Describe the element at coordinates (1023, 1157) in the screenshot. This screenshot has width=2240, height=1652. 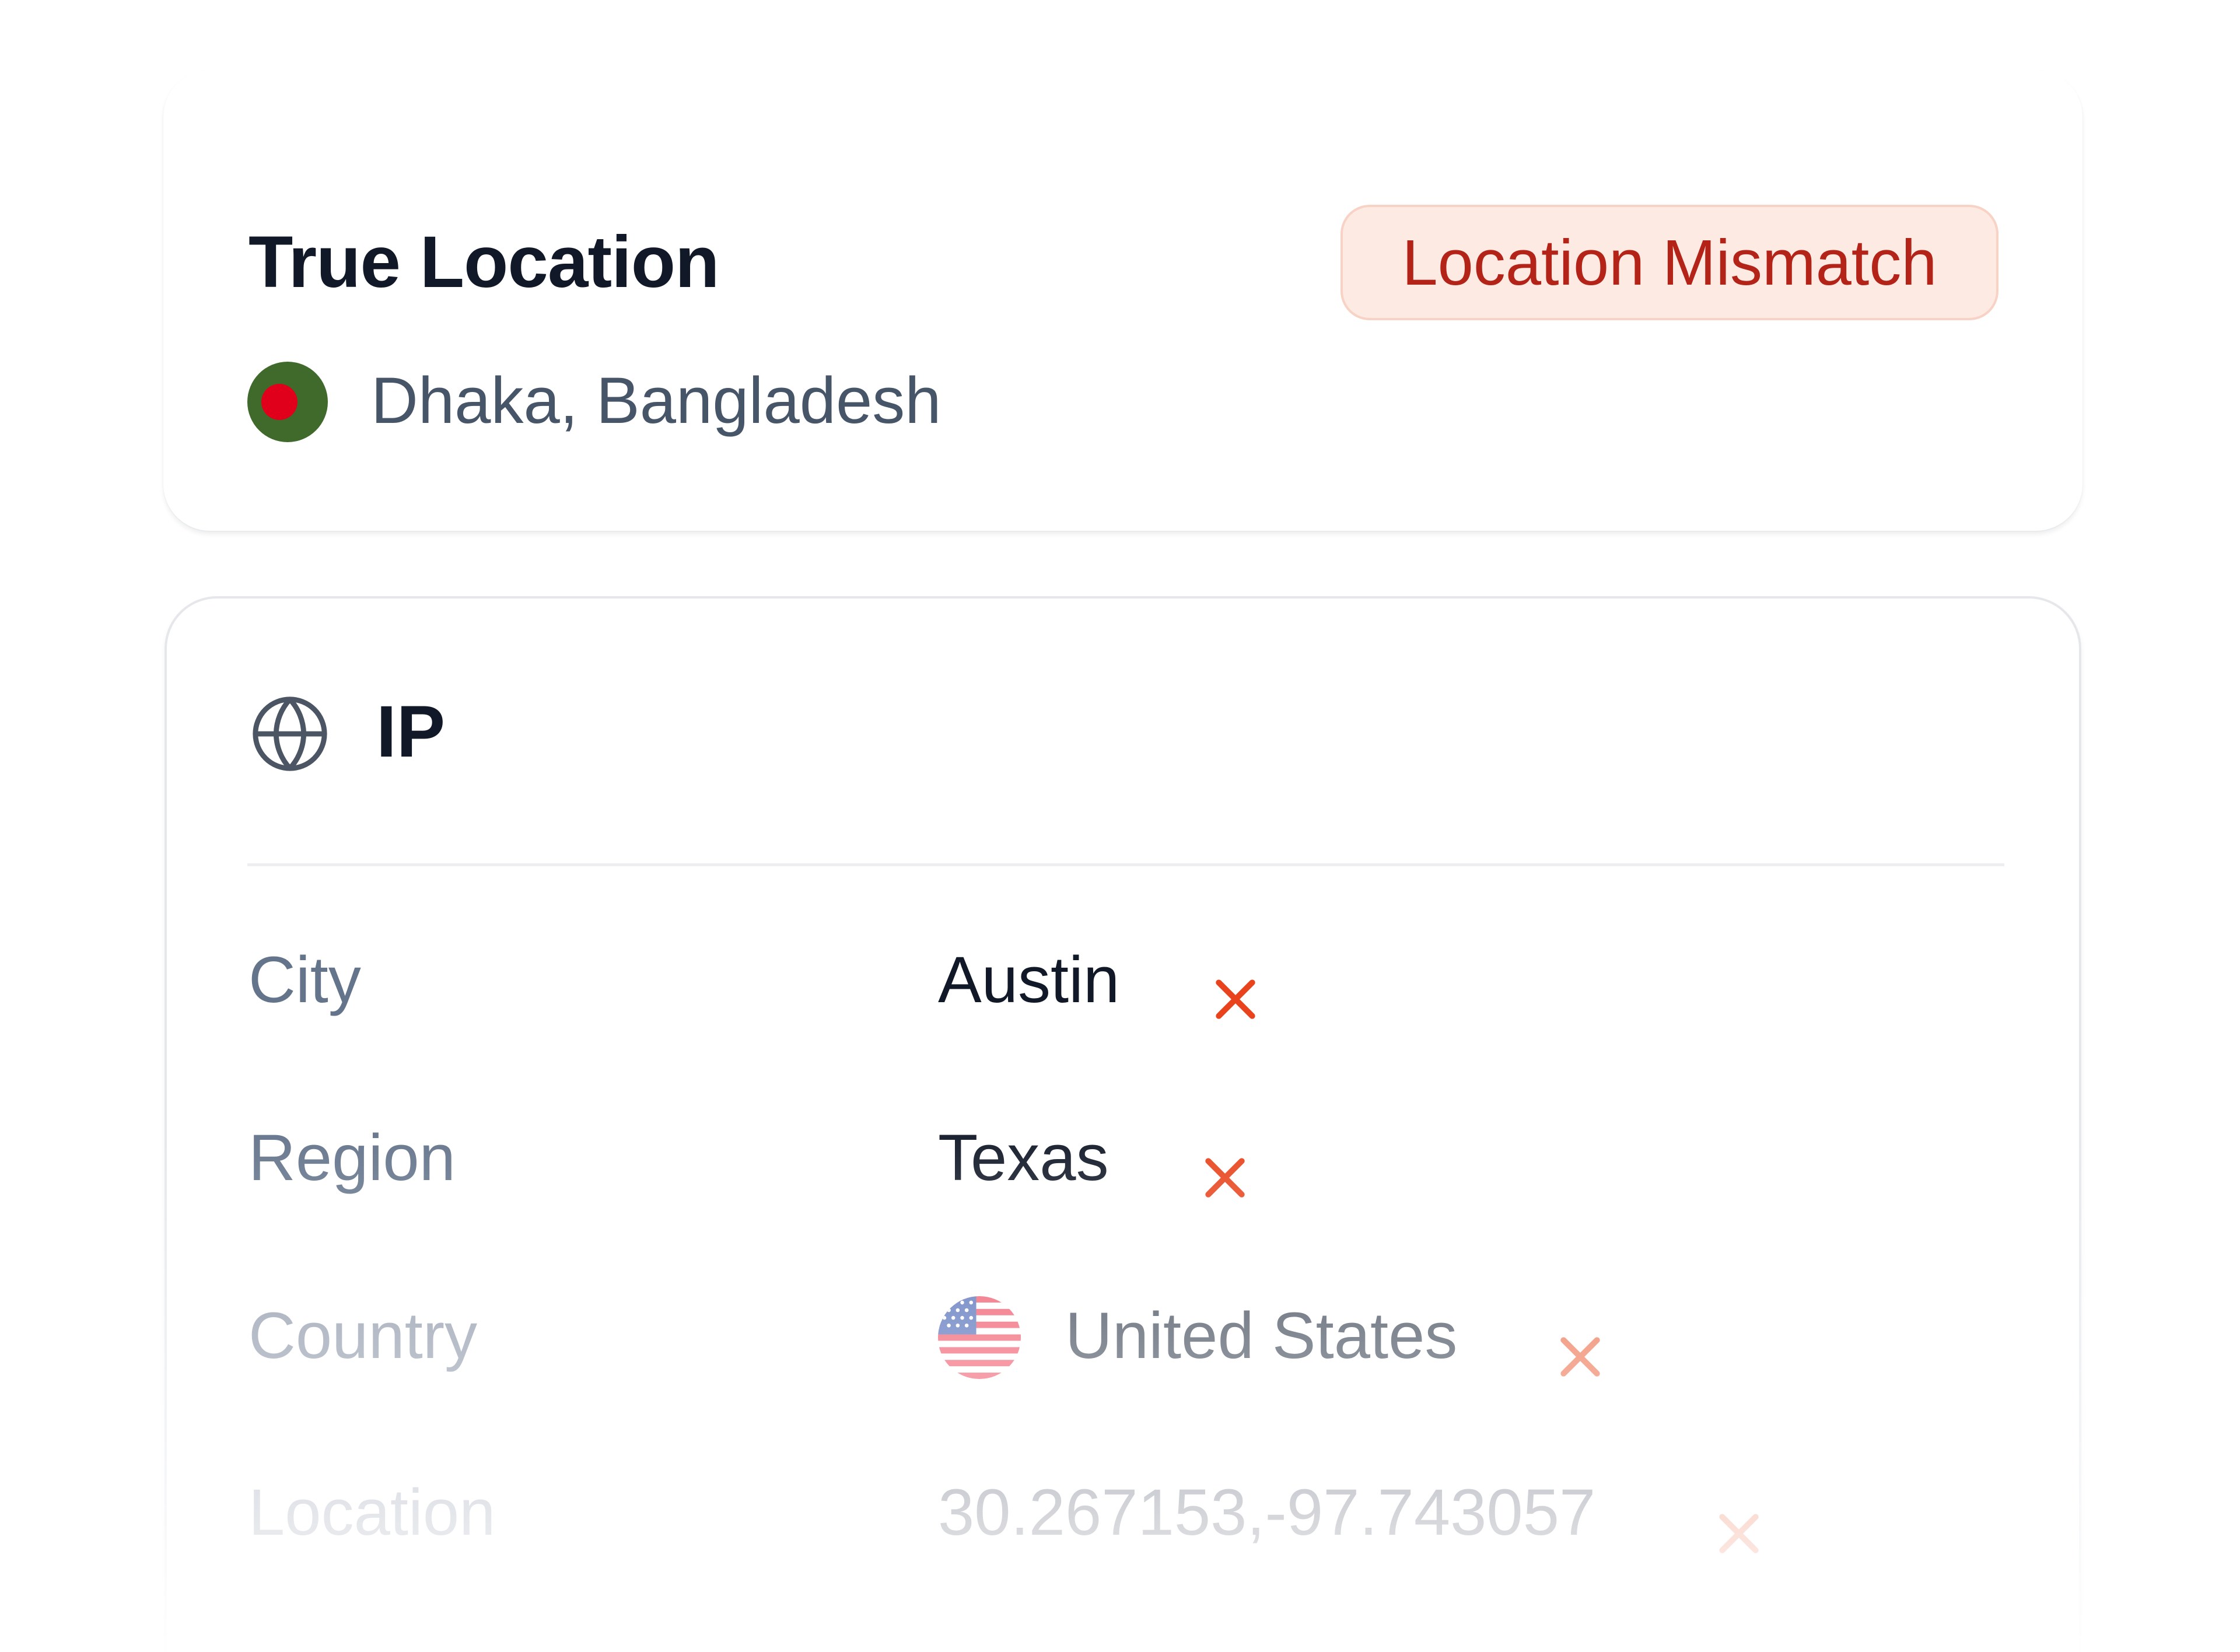
I see `region-value: Texas` at that location.